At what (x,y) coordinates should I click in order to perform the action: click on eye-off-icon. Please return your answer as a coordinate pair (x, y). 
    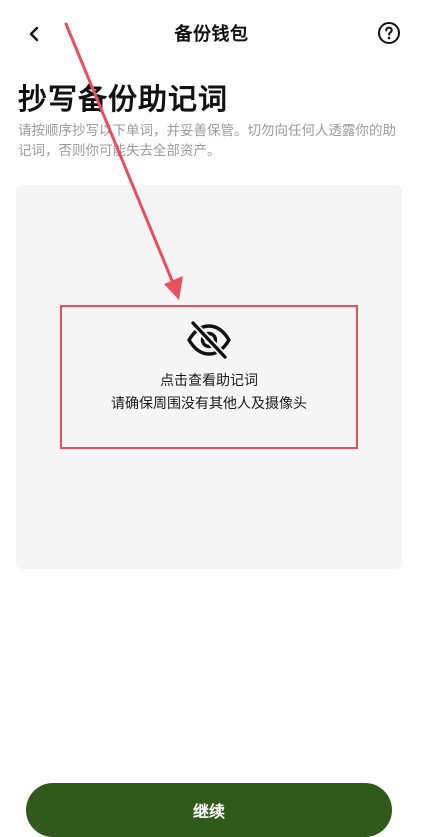
    Looking at the image, I should click on (209, 340).